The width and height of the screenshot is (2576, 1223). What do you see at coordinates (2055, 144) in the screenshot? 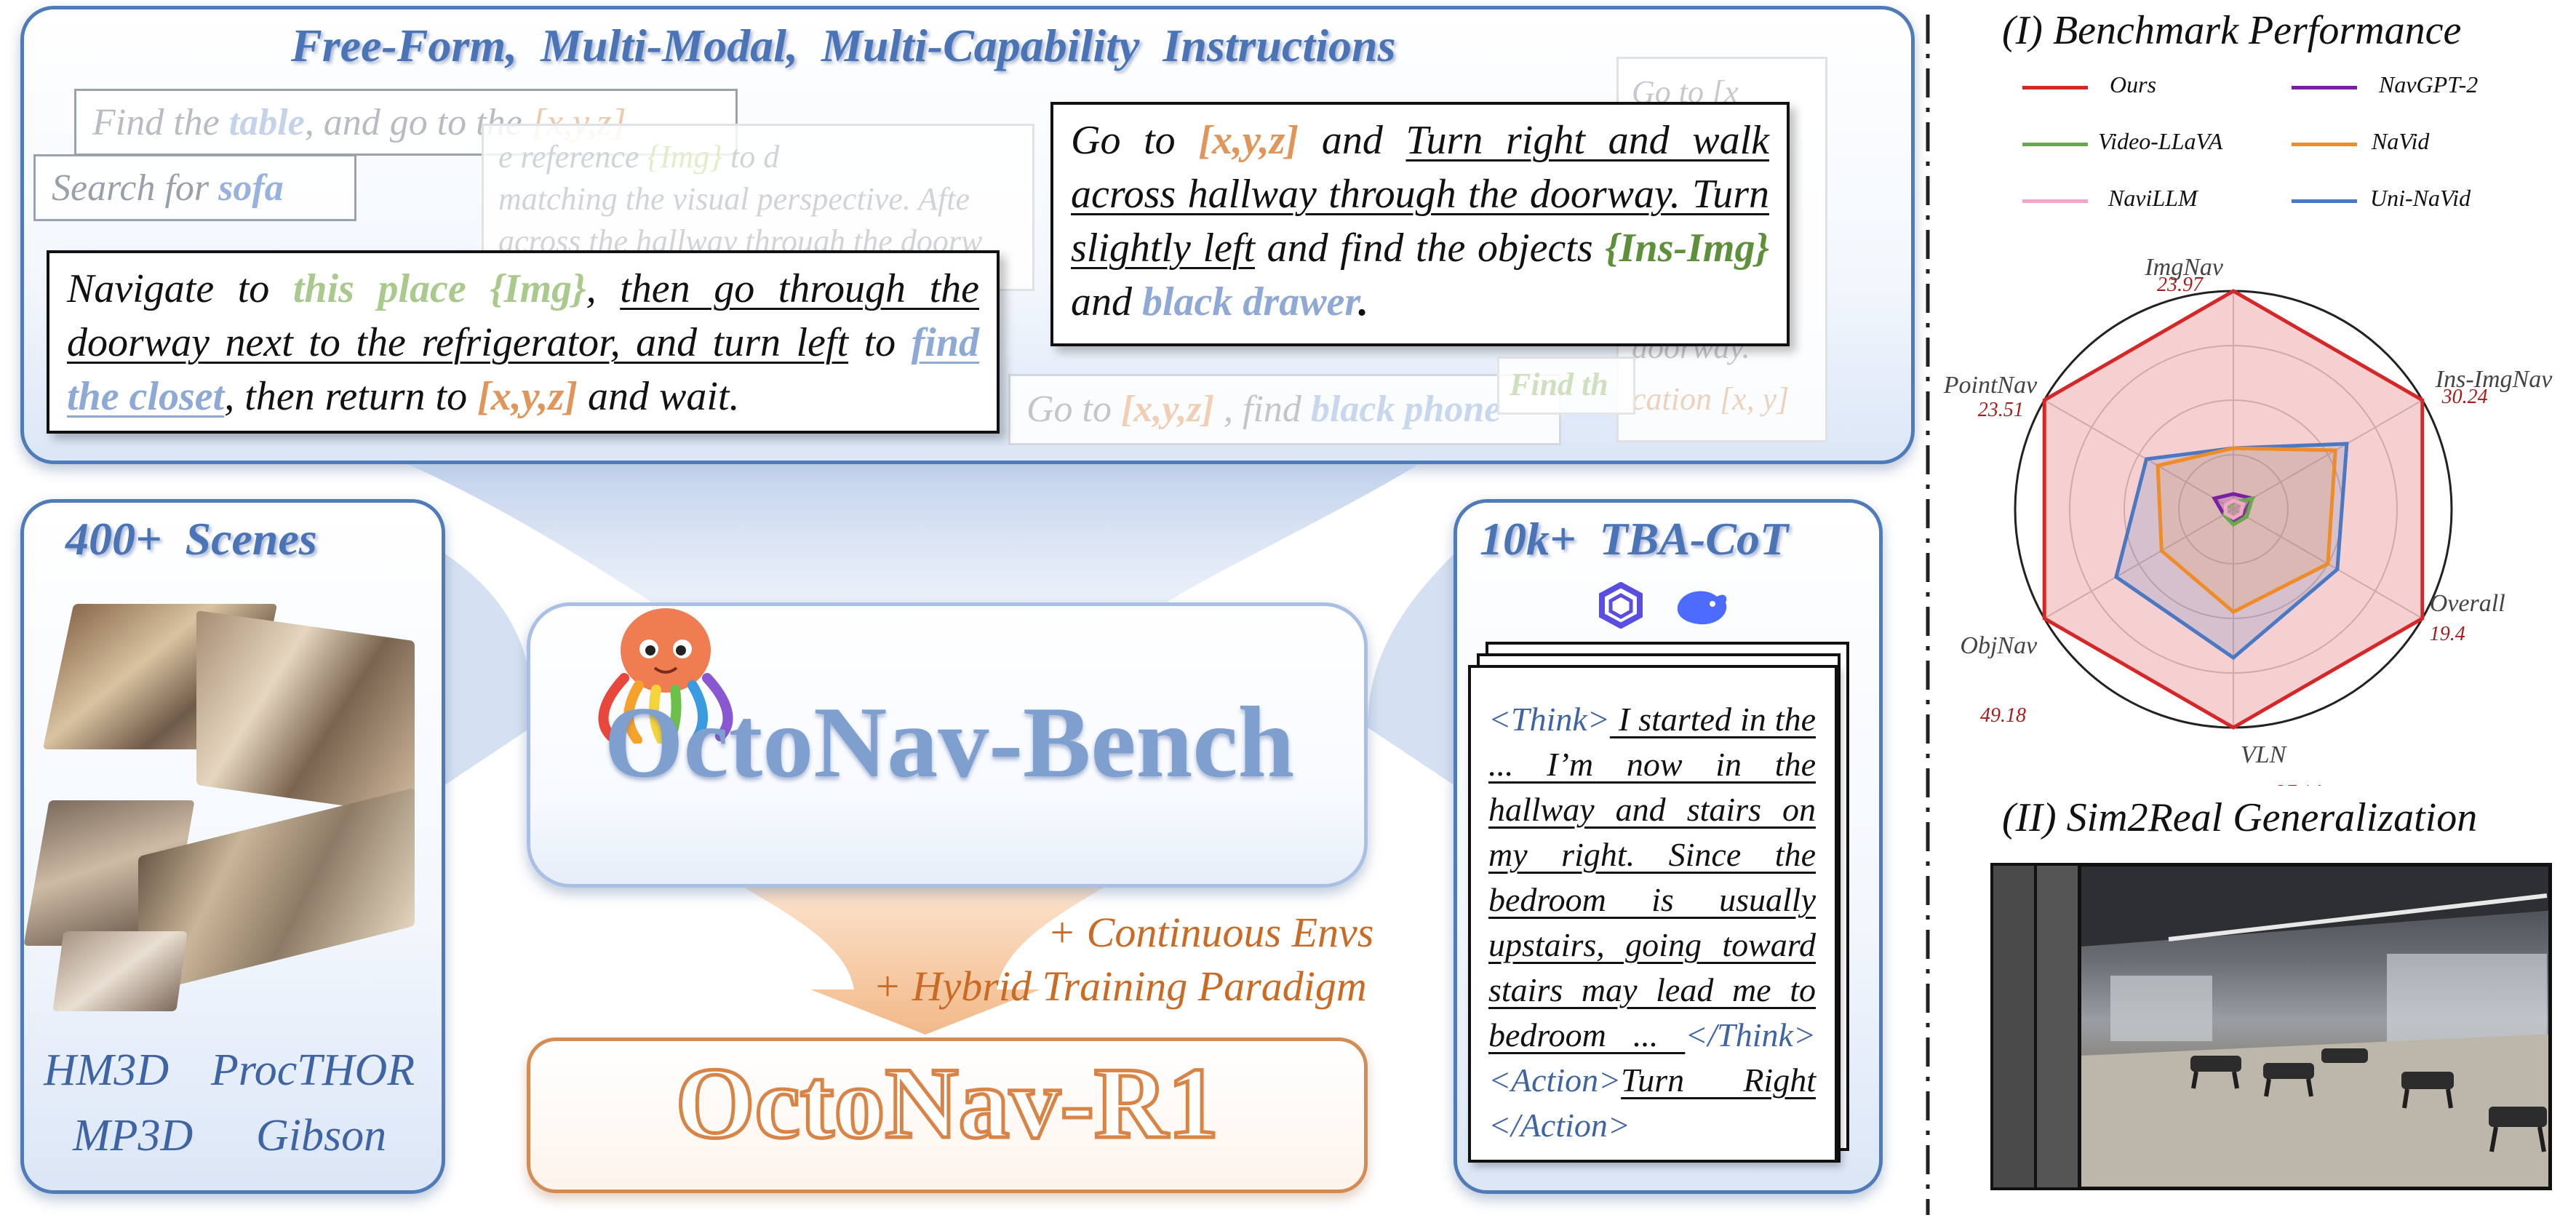
I see `legend-line-videollava` at bounding box center [2055, 144].